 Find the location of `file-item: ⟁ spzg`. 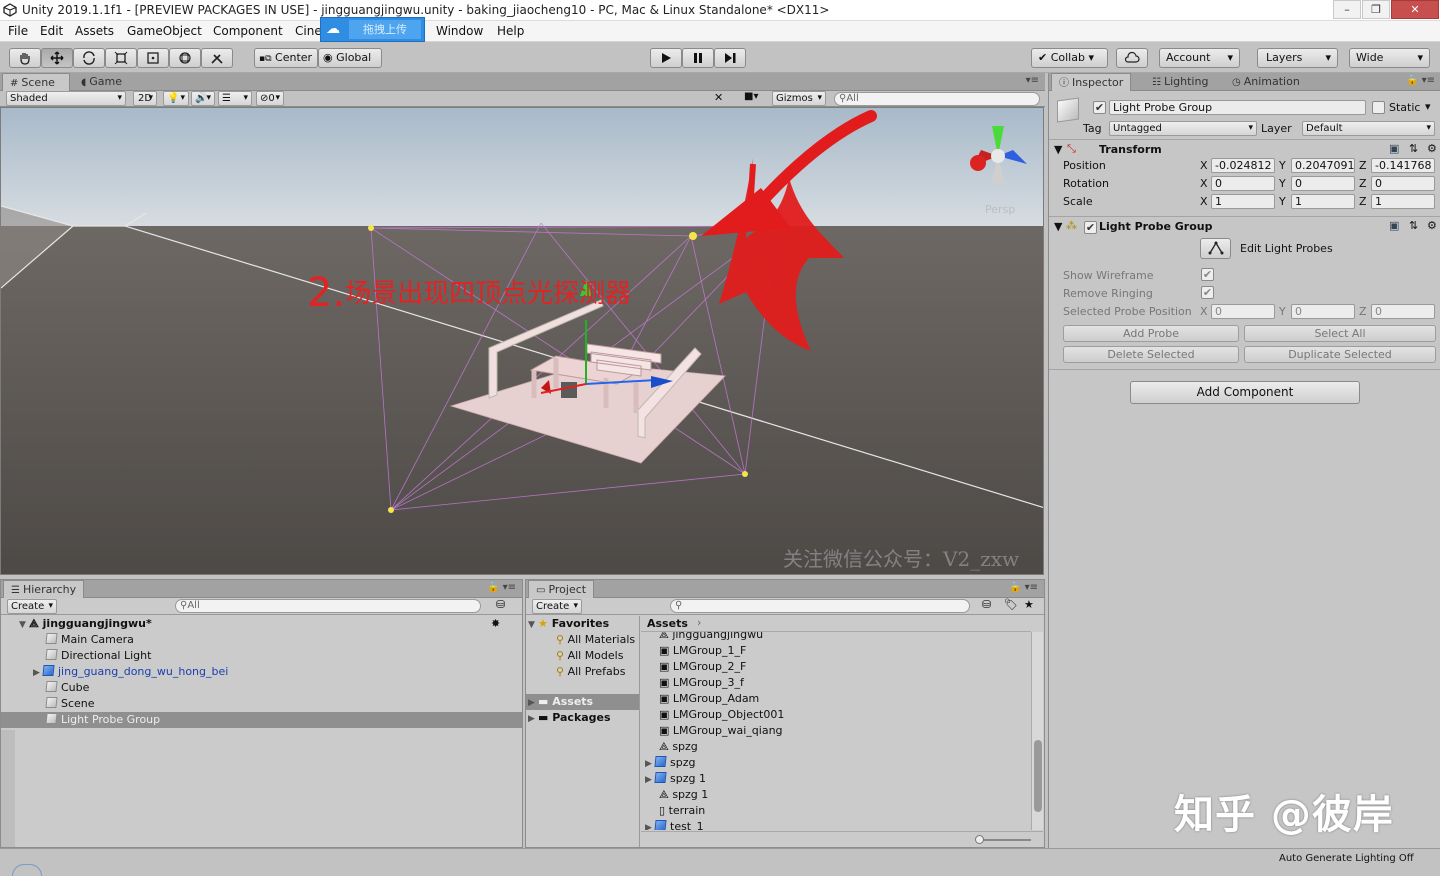

file-item: ⟁ spzg is located at coordinates (678, 747).